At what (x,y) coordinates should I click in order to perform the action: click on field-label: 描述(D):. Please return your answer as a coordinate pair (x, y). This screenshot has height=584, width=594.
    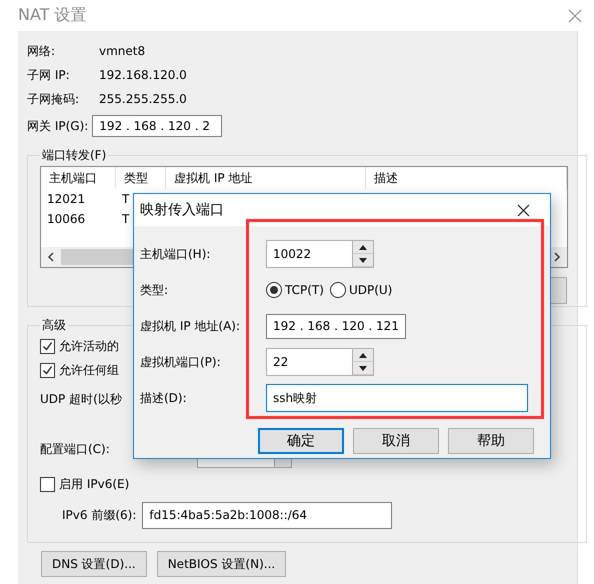
    Looking at the image, I should click on (164, 398).